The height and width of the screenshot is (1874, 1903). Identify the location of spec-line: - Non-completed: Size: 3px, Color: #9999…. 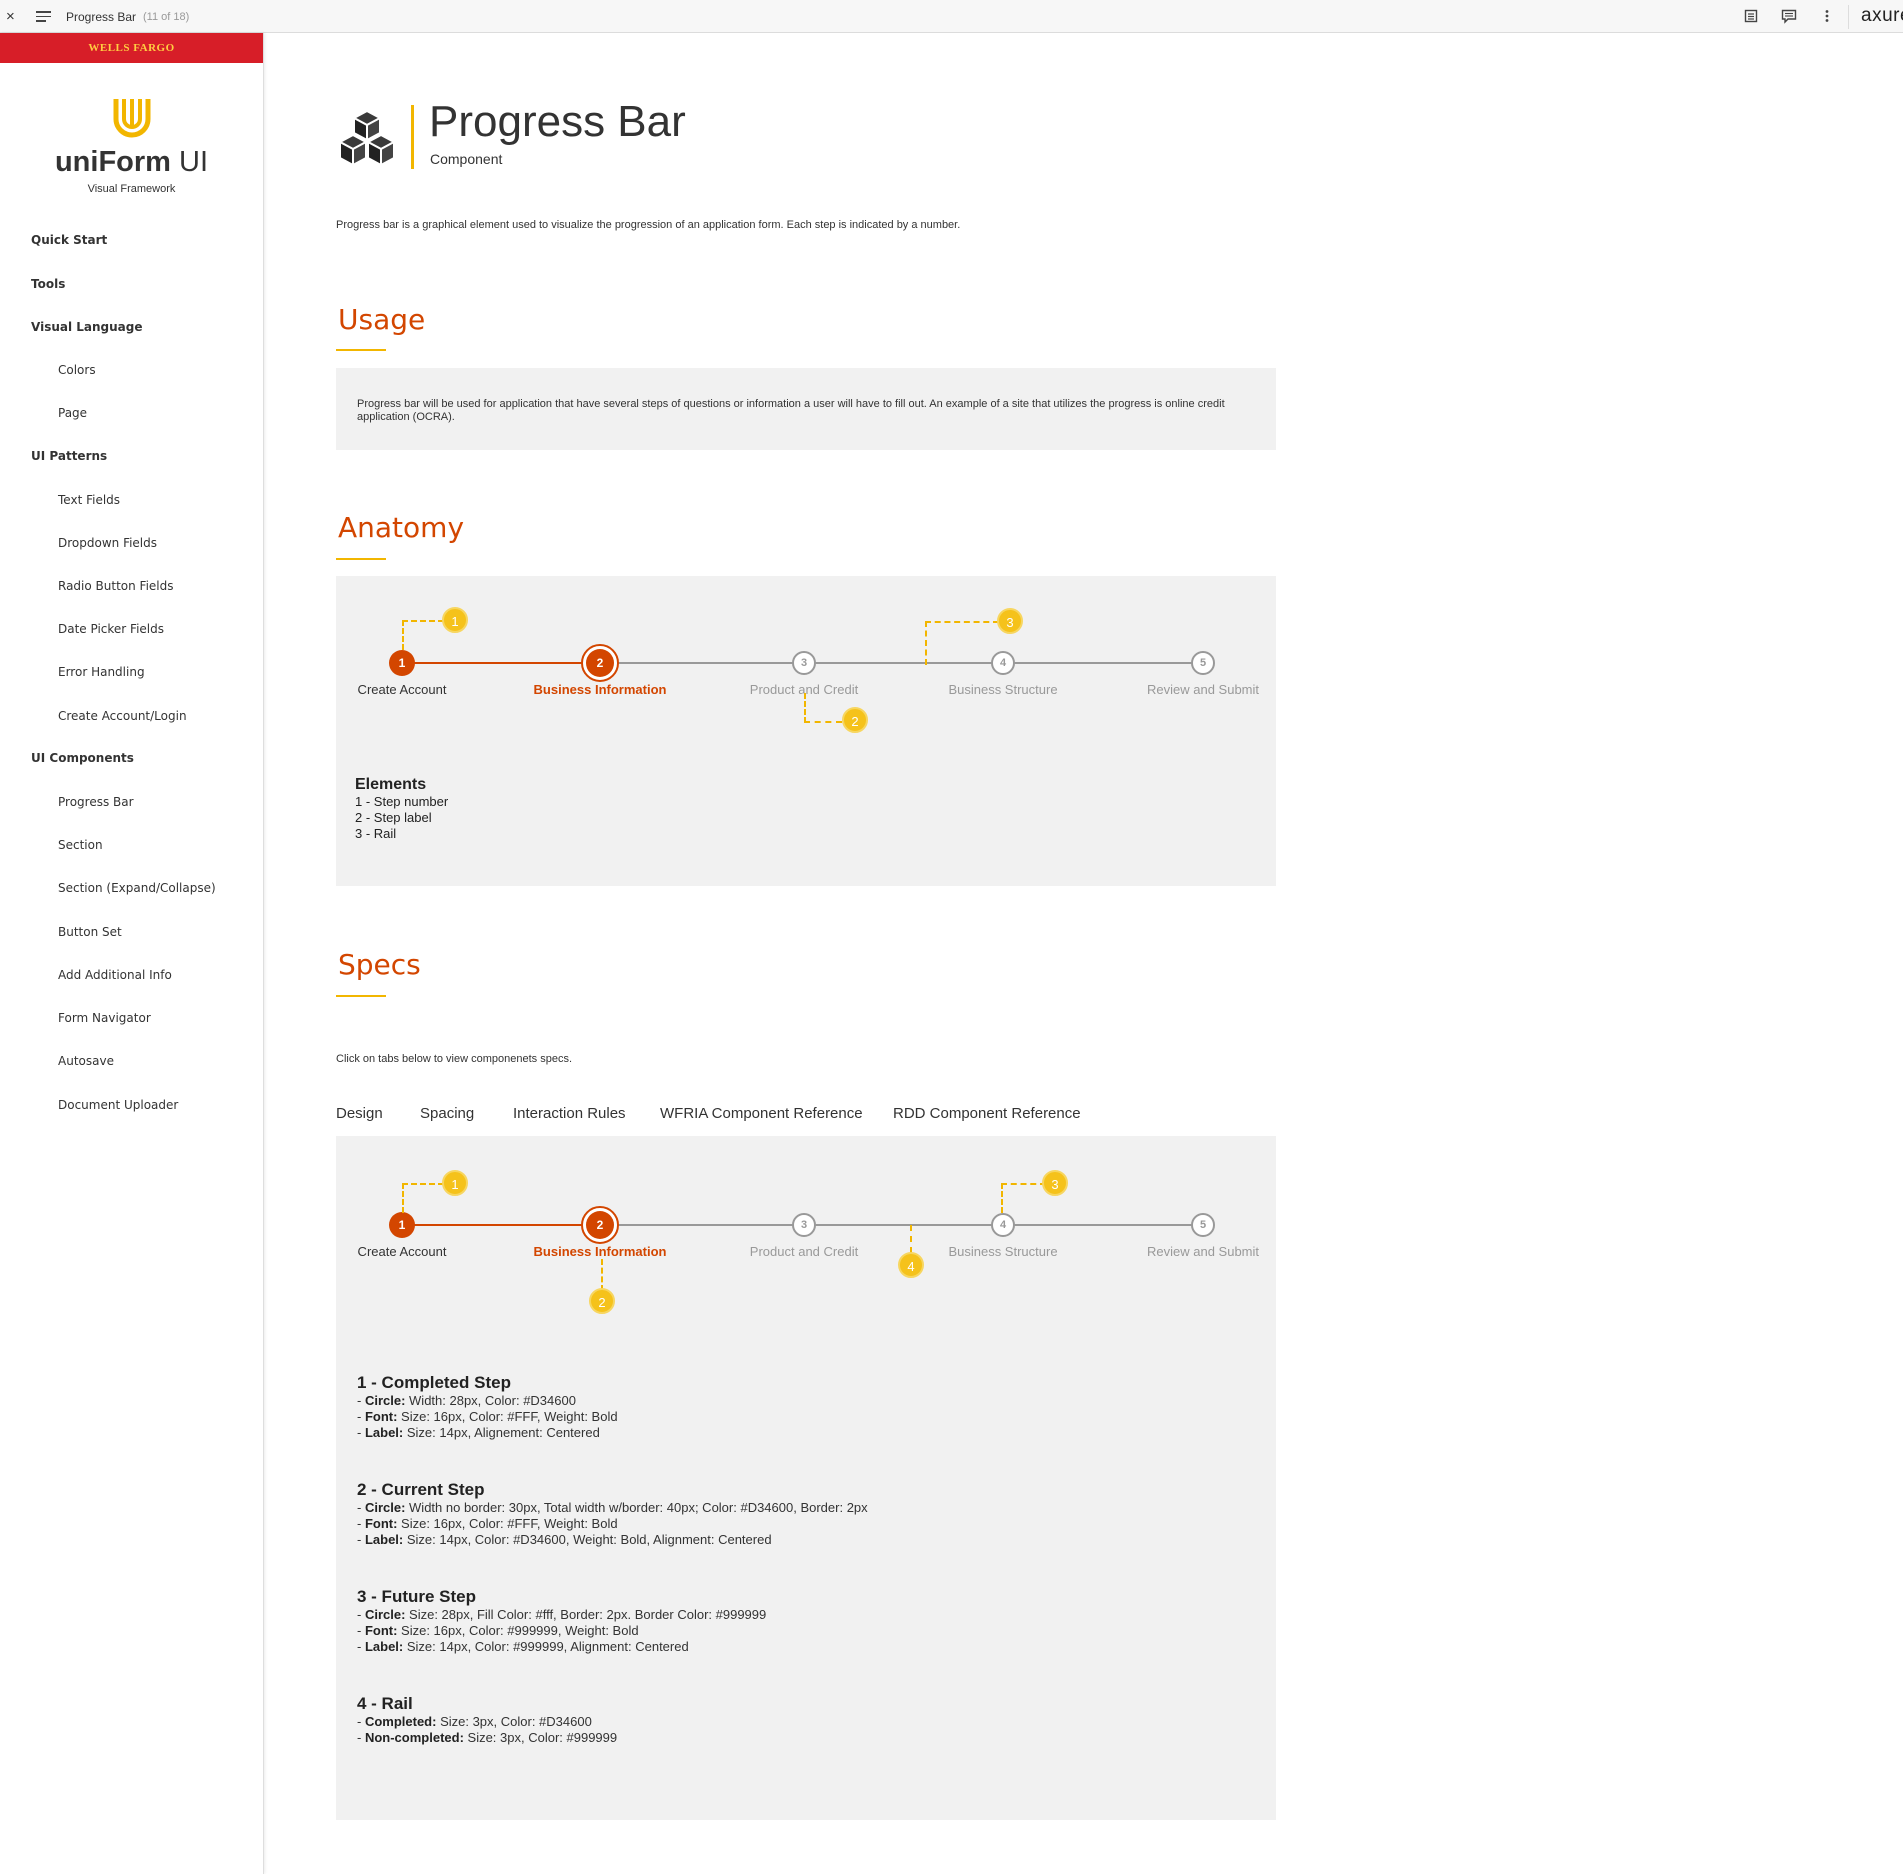
(487, 1737).